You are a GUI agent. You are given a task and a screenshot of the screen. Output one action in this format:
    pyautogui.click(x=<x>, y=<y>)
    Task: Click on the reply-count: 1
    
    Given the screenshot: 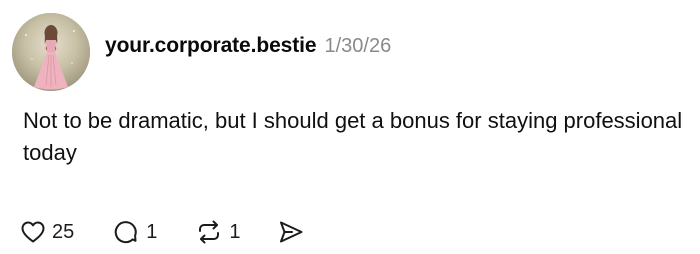 What is the action you would take?
    pyautogui.click(x=152, y=231)
    